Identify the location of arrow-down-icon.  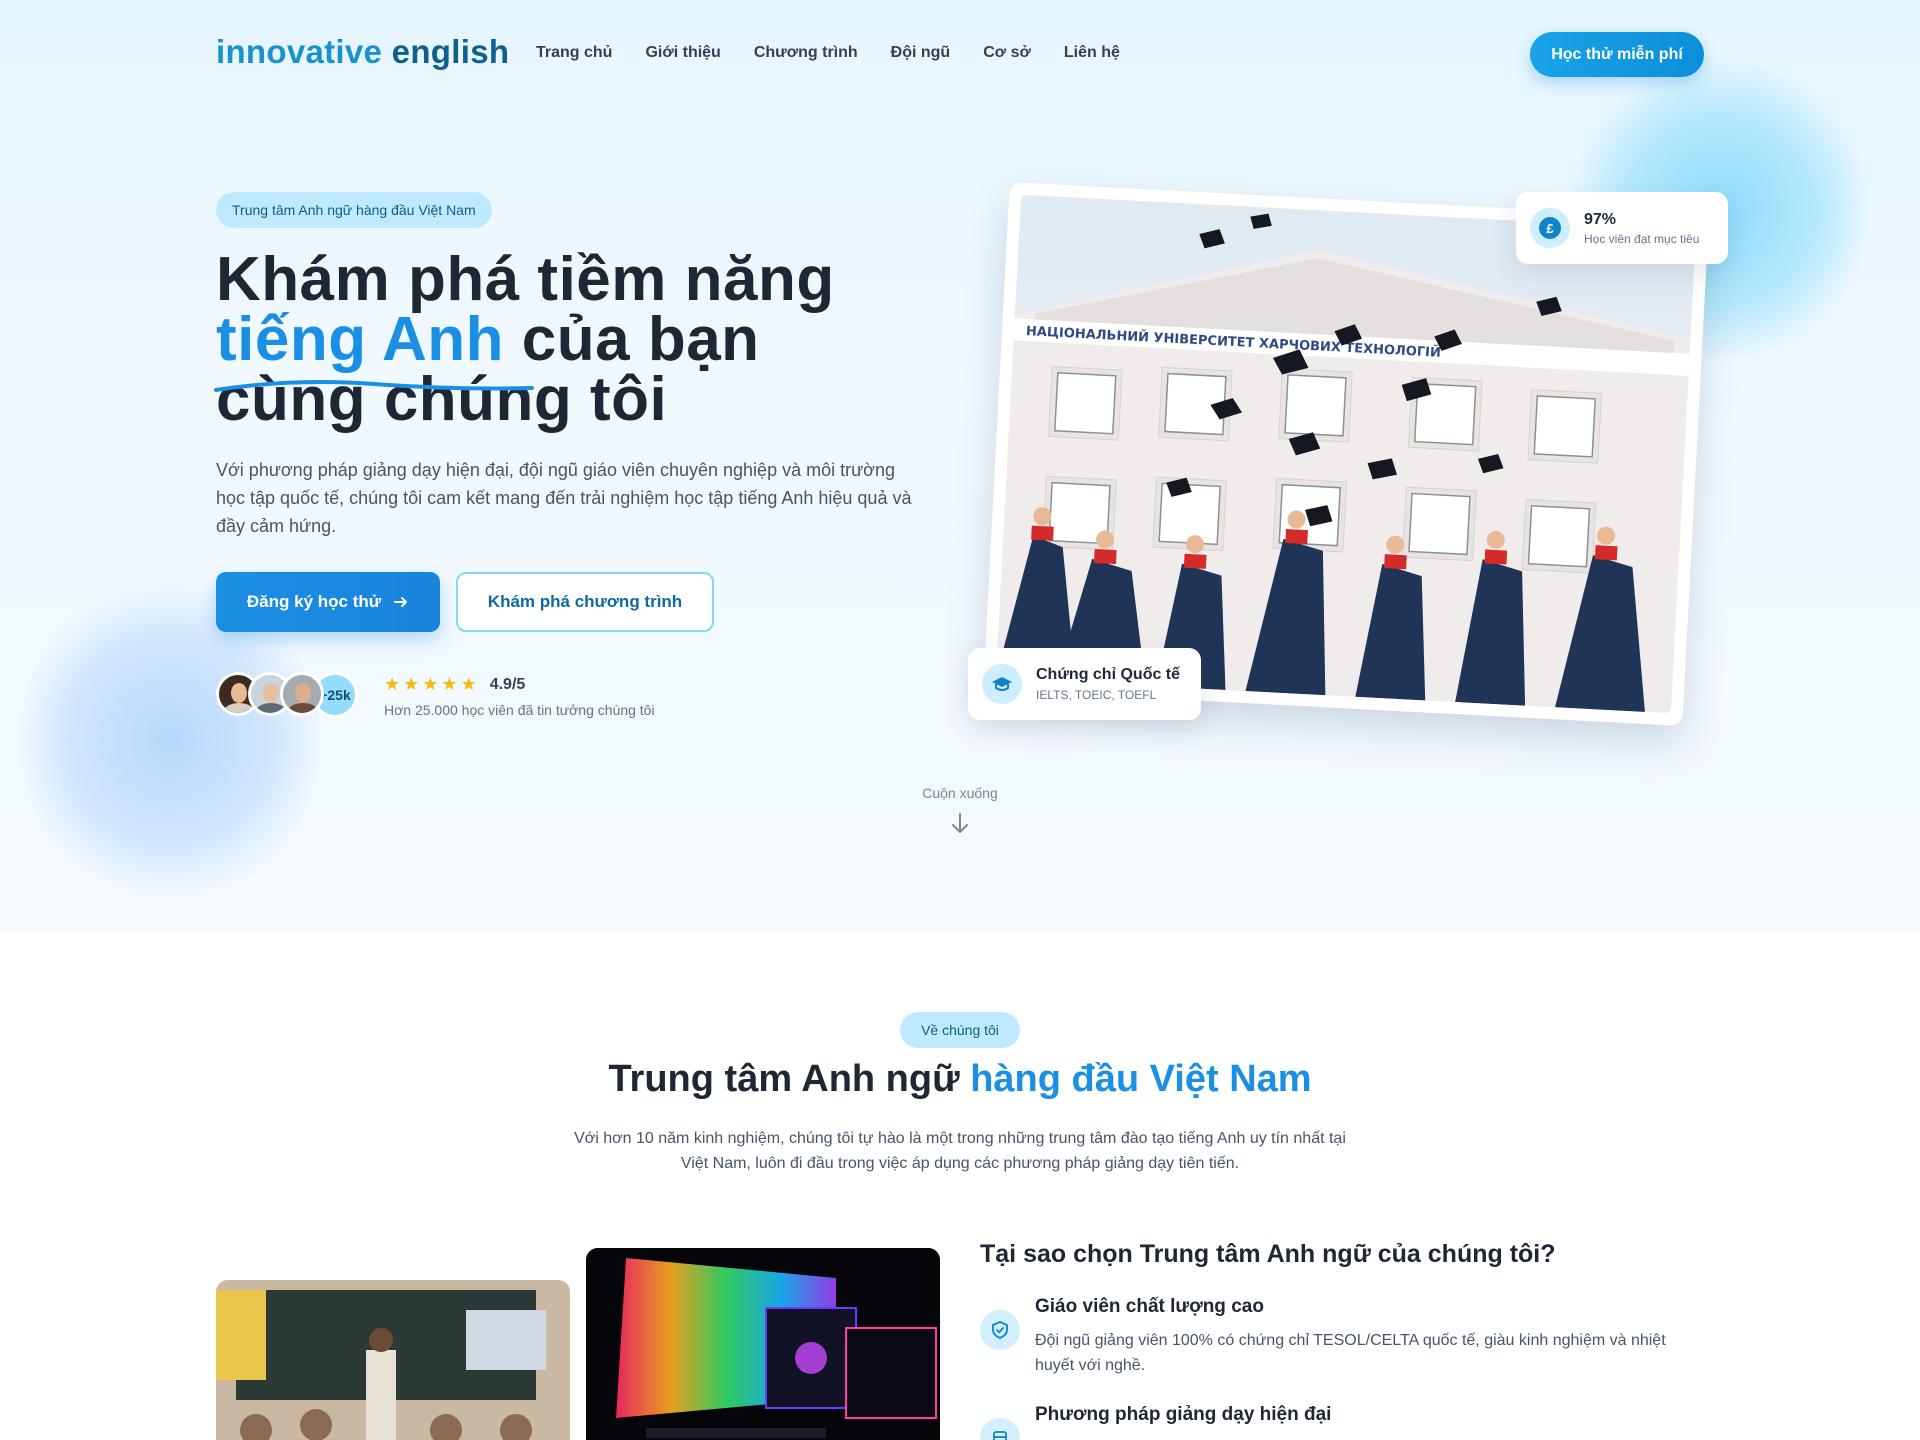
(960, 824).